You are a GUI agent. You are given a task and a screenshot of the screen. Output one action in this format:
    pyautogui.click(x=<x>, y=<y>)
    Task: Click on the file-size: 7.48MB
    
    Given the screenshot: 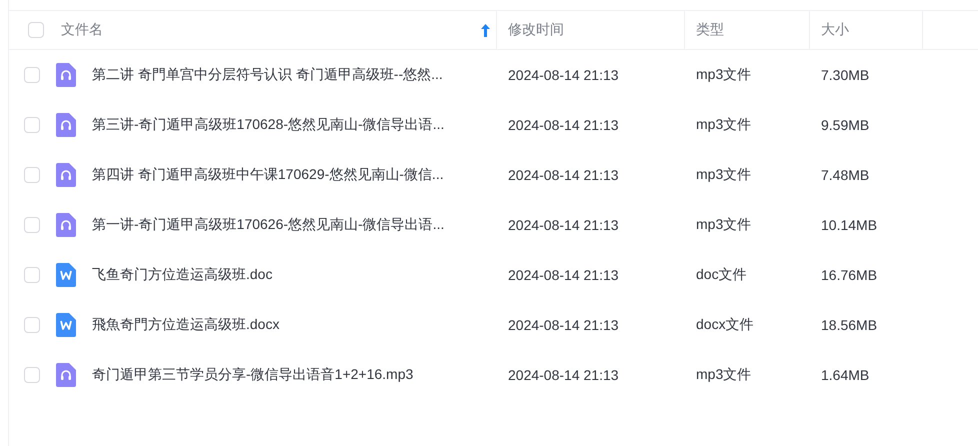 What is the action you would take?
    pyautogui.click(x=845, y=175)
    